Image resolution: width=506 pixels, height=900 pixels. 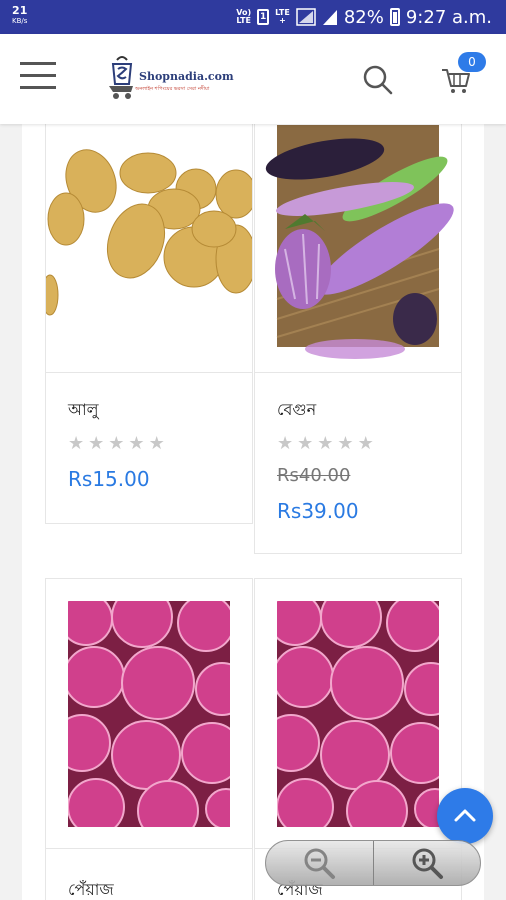 I want to click on product-old-price: Rs40.00, so click(x=314, y=475).